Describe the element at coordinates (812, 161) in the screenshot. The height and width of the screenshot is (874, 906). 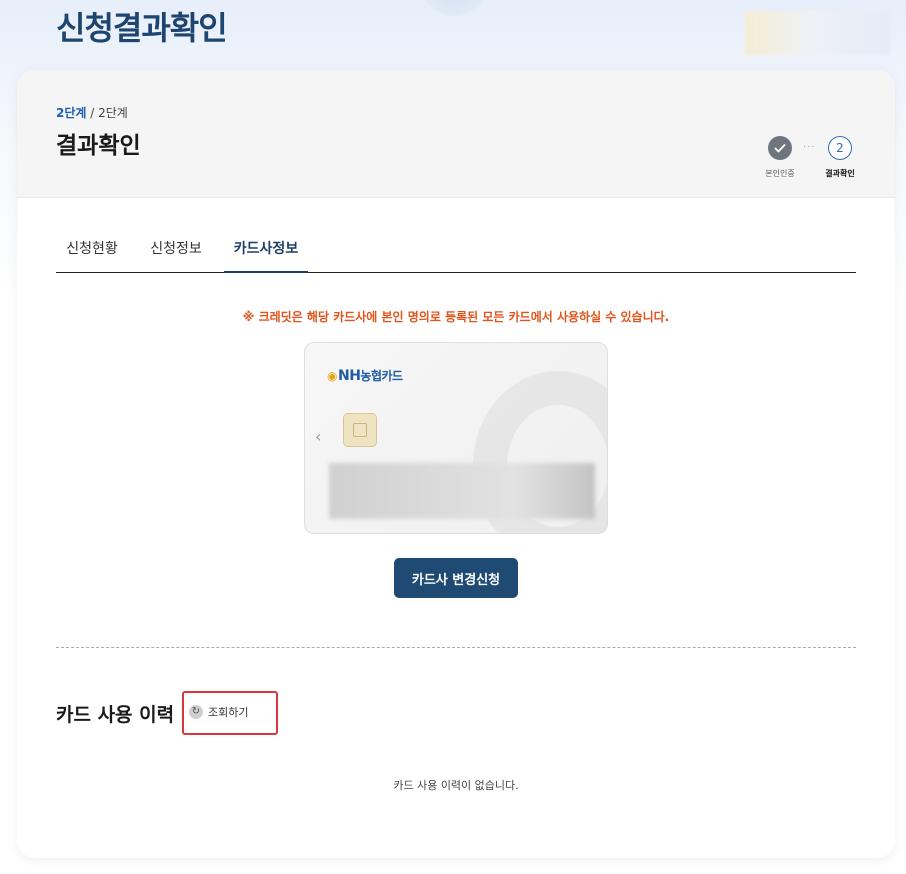
I see `step-indicator: 본인인증 ··· 2 결과확인` at that location.